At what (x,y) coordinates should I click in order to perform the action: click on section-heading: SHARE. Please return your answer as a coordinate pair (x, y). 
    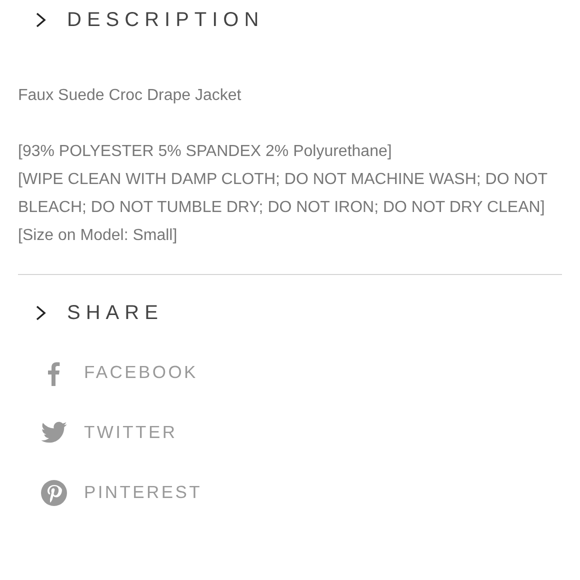
    Looking at the image, I should click on (115, 313).